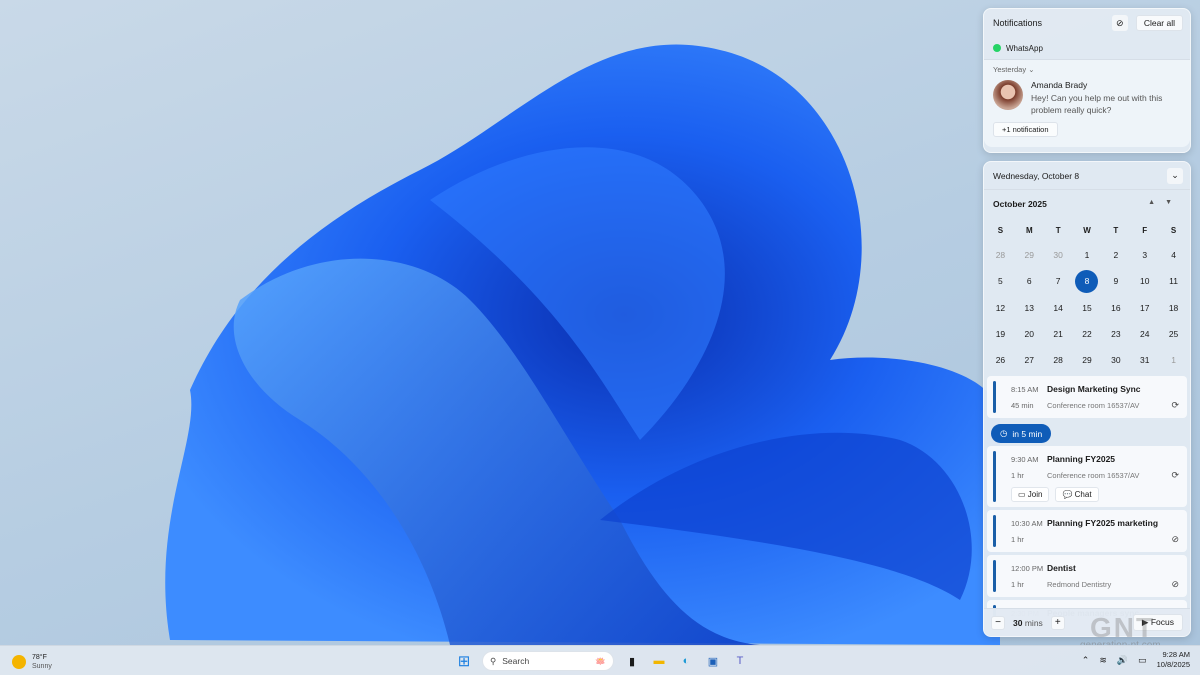 Image resolution: width=1200 pixels, height=675 pixels. Describe the element at coordinates (1156, 202) in the screenshot. I see `prev-month-icon: ▲` at that location.